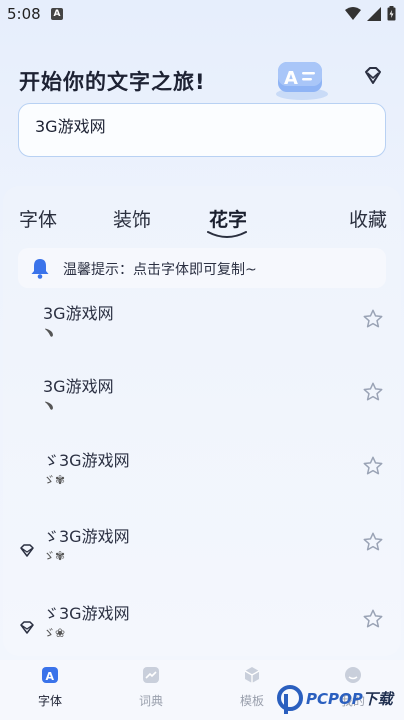  What do you see at coordinates (227, 234) in the screenshot?
I see `tab-active-indicator` at bounding box center [227, 234].